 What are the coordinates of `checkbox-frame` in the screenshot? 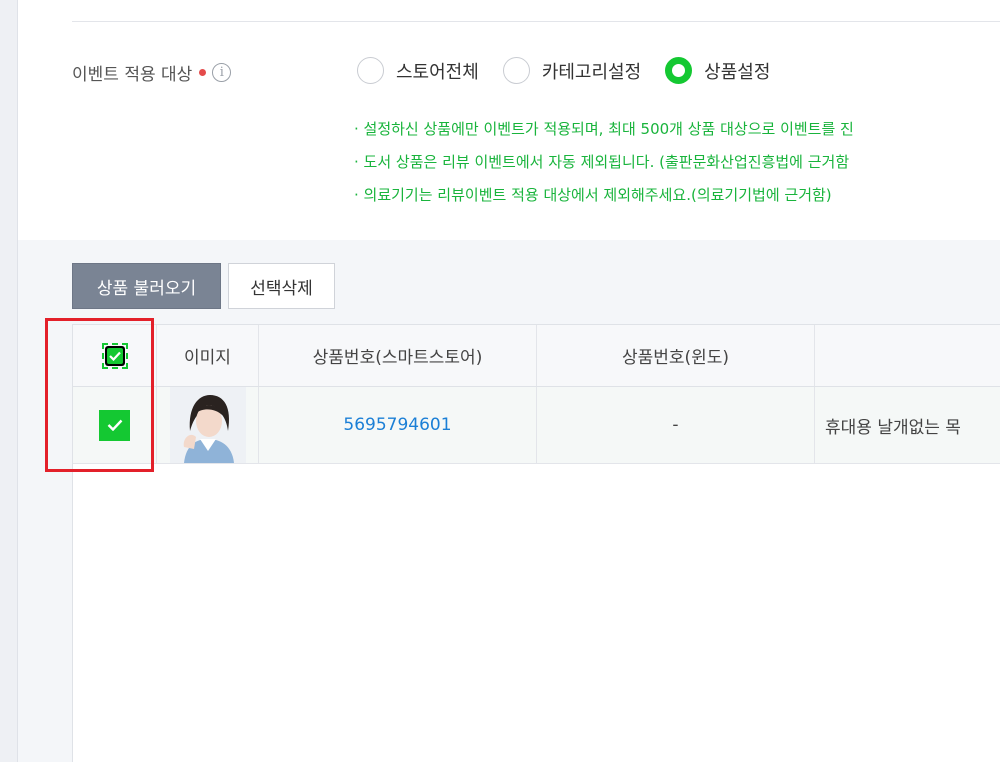 It's located at (114, 355).